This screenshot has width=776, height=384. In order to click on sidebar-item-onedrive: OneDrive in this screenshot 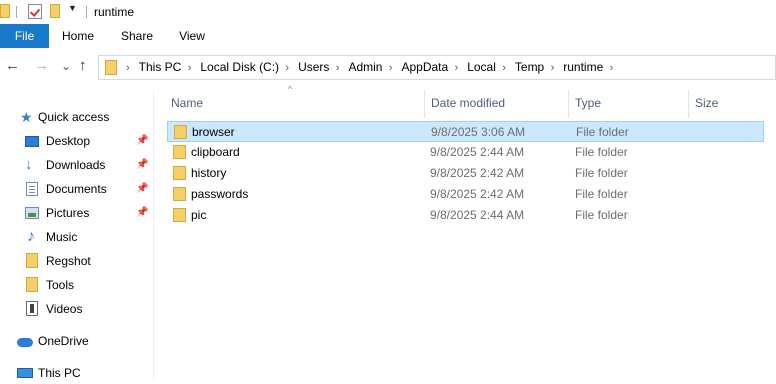, I will do `click(76, 341)`.